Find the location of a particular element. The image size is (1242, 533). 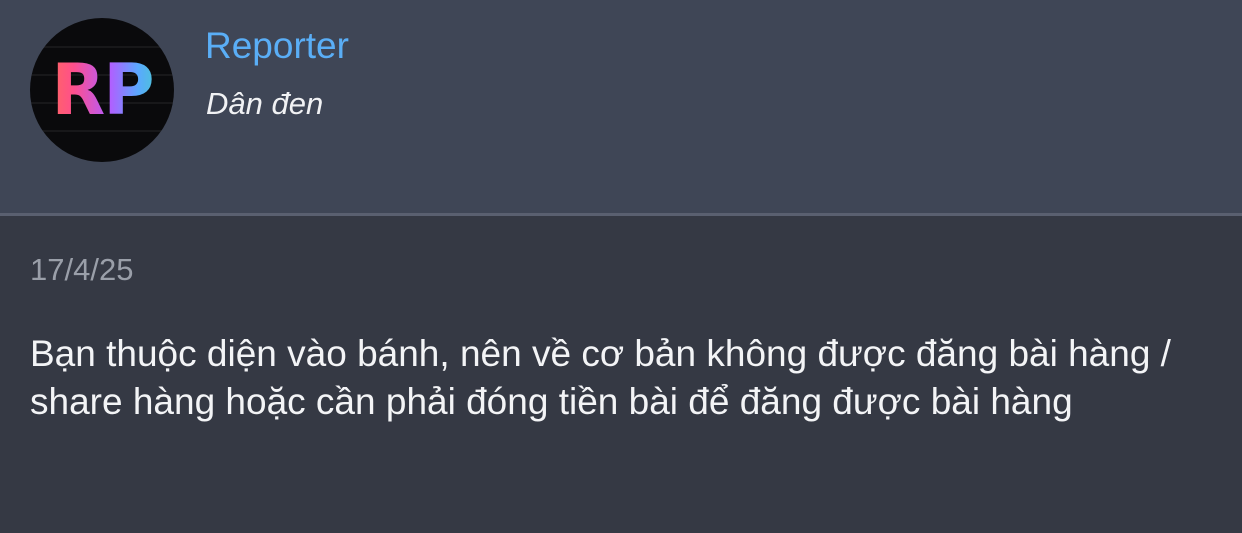

profile-name: Reporter is located at coordinates (277, 46).